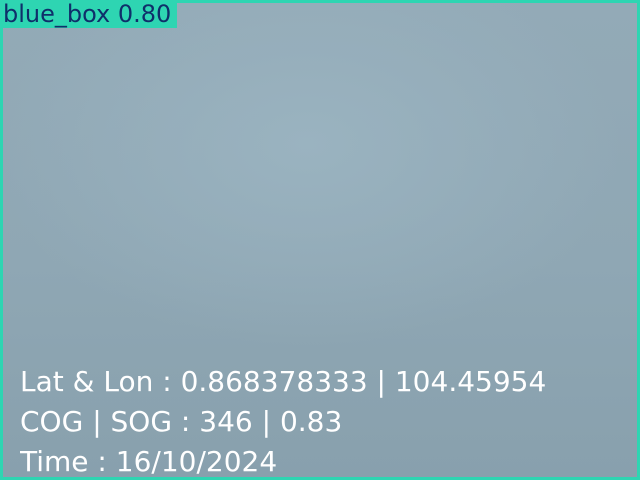 The height and width of the screenshot is (480, 640). Describe the element at coordinates (283, 381) in the screenshot. I see `lat-lon-readout: Lat & Lon : 0.868378333 | 104.45954` at that location.